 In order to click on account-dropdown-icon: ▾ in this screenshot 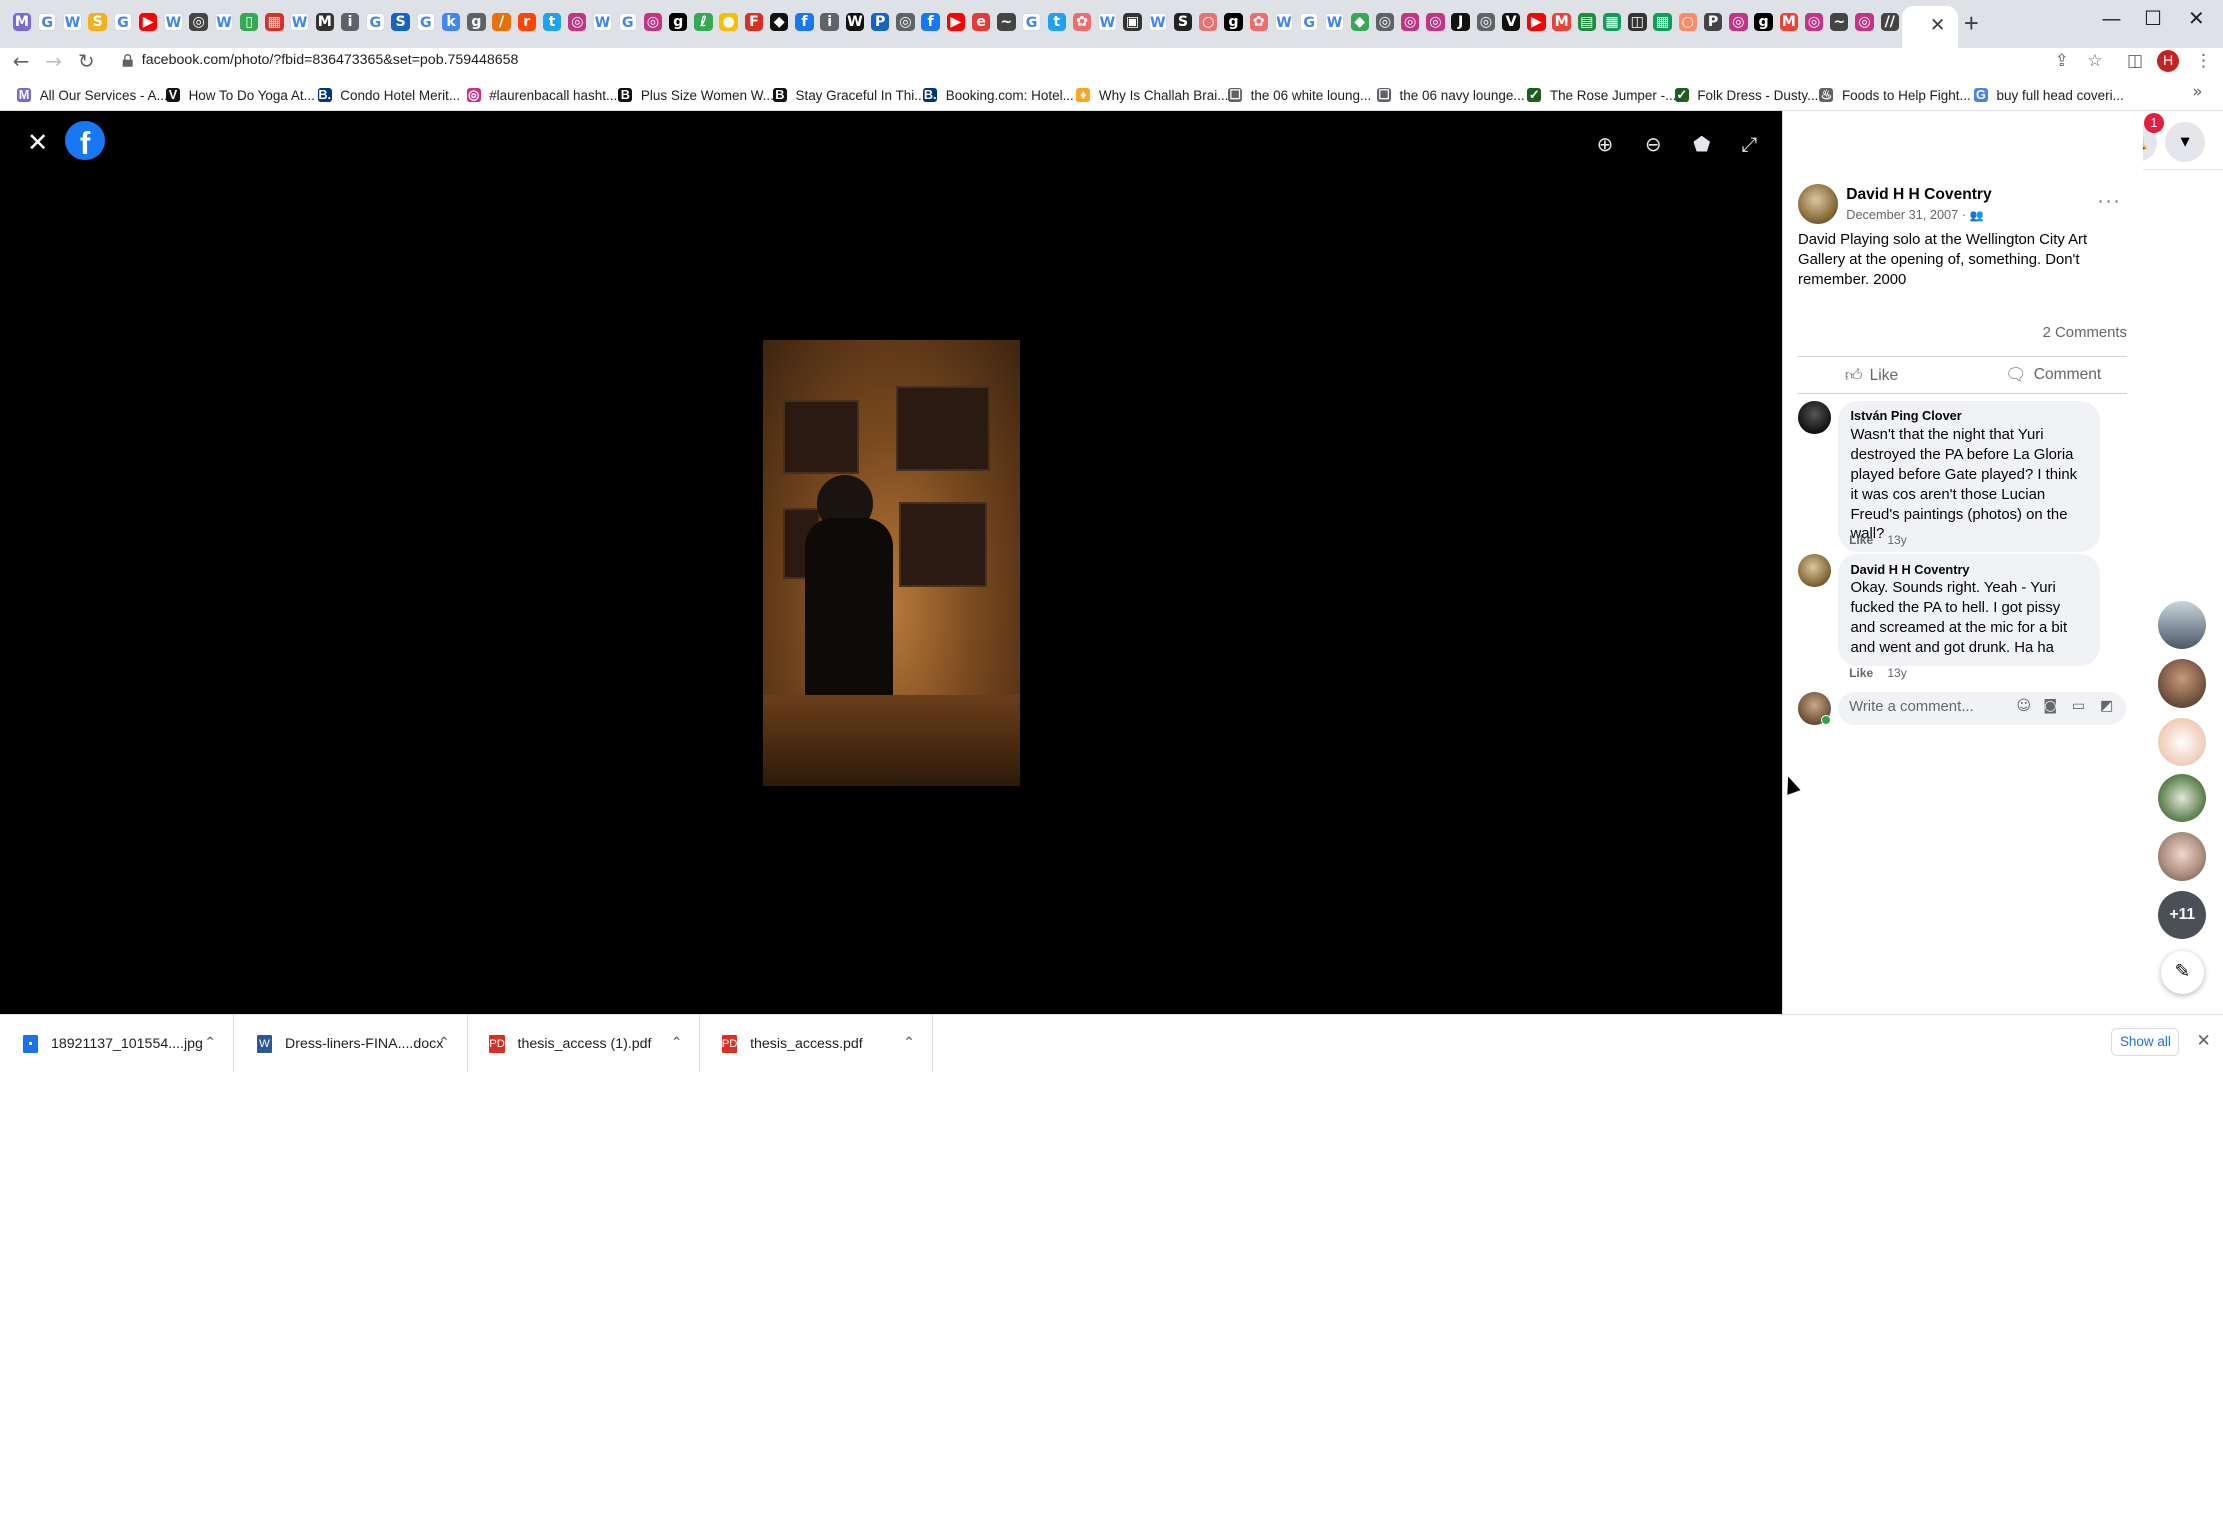, I will do `click(2185, 141)`.